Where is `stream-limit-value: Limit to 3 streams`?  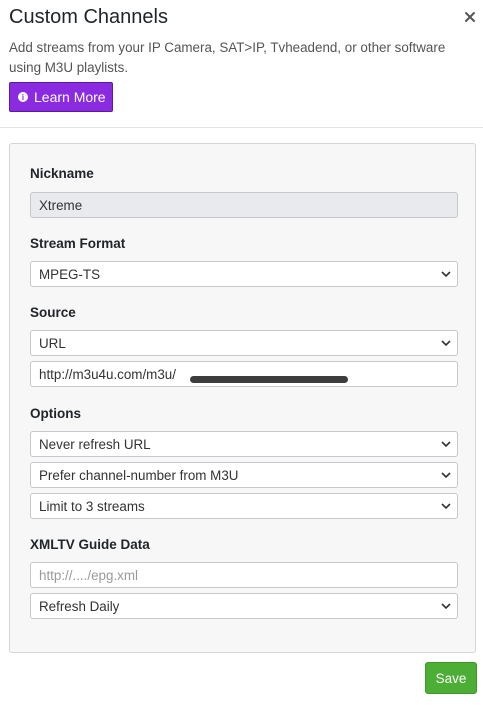 stream-limit-value: Limit to 3 streams is located at coordinates (92, 506).